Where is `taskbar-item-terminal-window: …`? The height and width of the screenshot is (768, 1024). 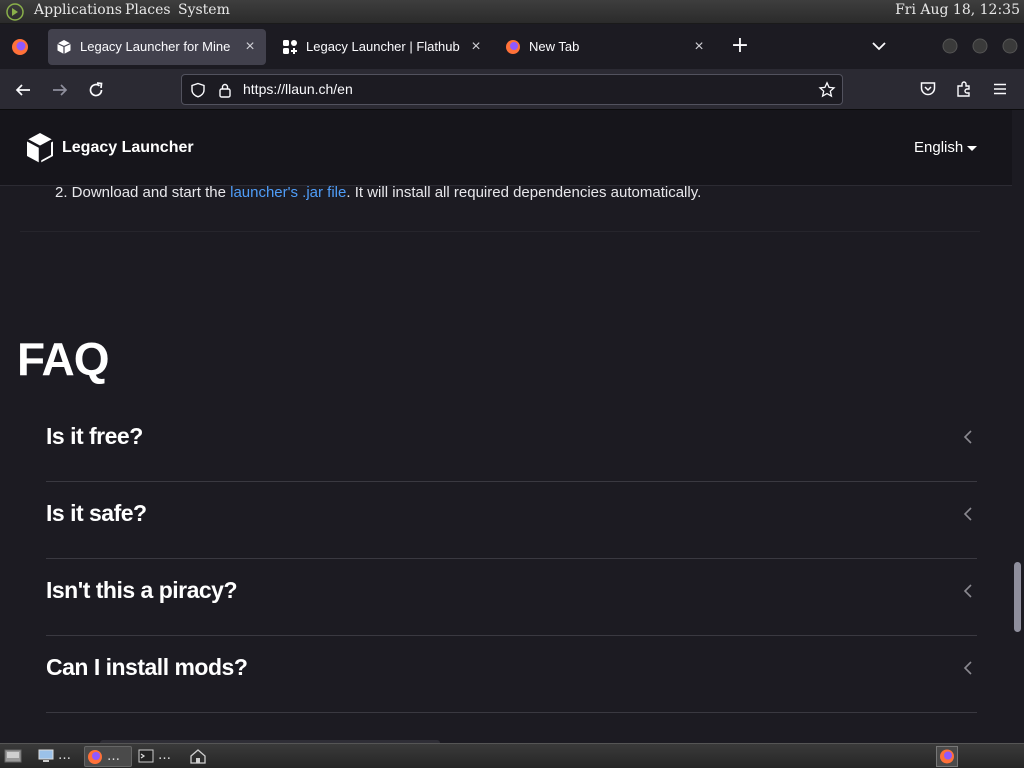
taskbar-item-terminal-window: … is located at coordinates (59, 756).